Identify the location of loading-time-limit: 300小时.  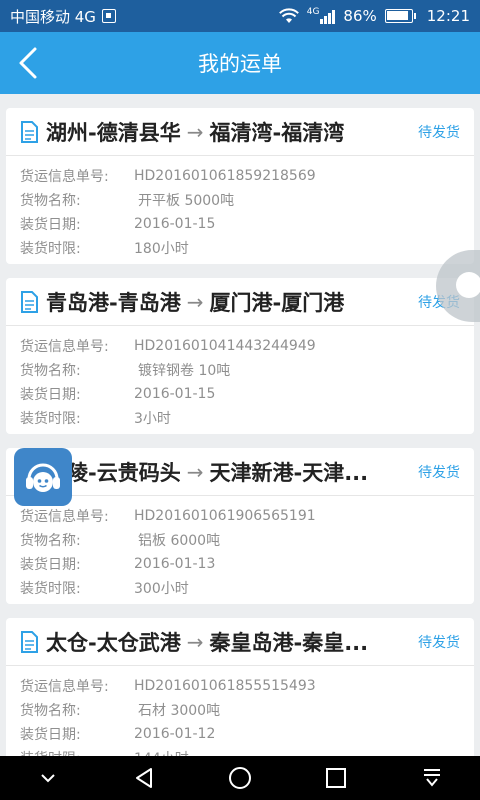
(161, 589).